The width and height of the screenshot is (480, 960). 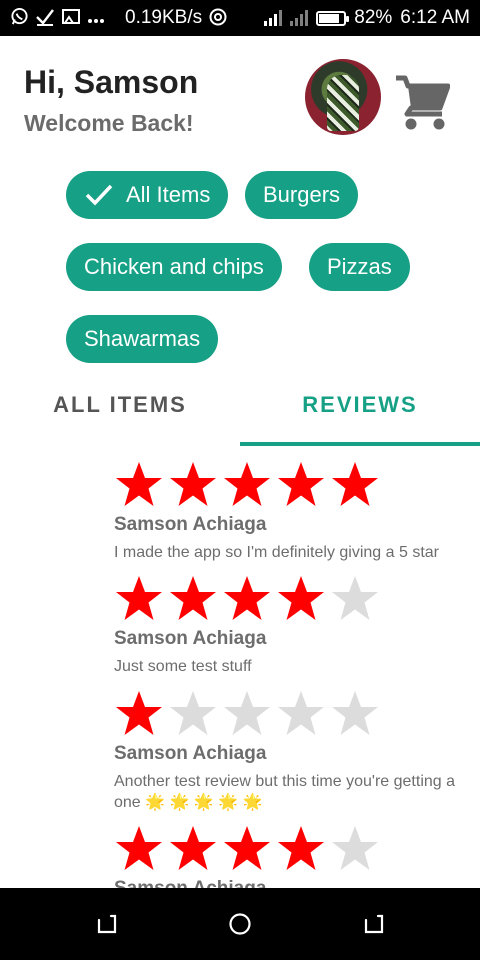 I want to click on chip-label: Chicken and chips, so click(x=174, y=266).